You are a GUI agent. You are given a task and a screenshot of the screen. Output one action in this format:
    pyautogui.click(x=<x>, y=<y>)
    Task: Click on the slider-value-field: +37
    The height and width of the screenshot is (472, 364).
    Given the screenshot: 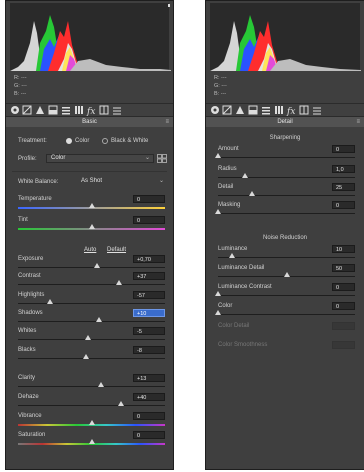 What is the action you would take?
    pyautogui.click(x=149, y=276)
    